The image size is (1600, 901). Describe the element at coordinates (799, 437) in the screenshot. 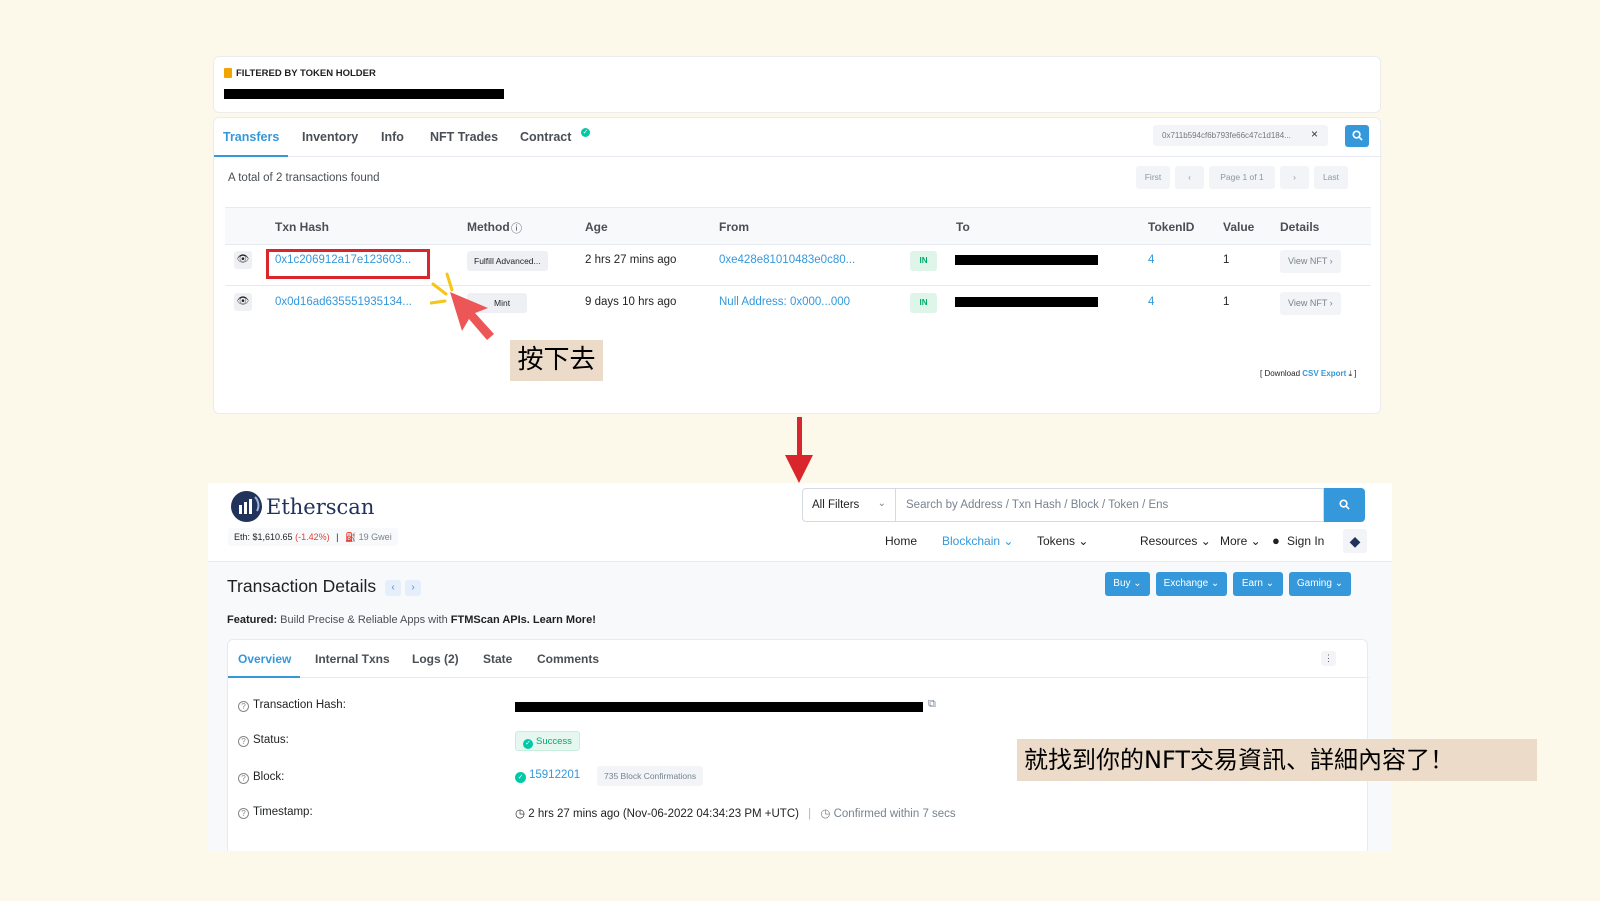

I see `down-arrow-shaft` at that location.